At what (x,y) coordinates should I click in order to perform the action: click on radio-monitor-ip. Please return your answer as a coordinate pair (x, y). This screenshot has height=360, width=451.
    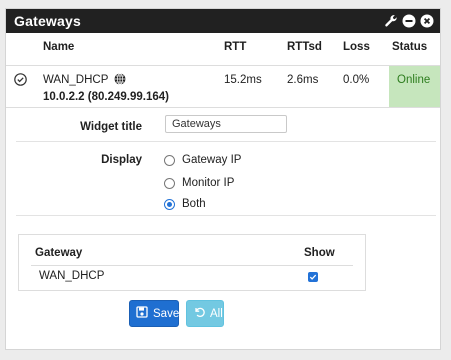
    Looking at the image, I should click on (169, 183).